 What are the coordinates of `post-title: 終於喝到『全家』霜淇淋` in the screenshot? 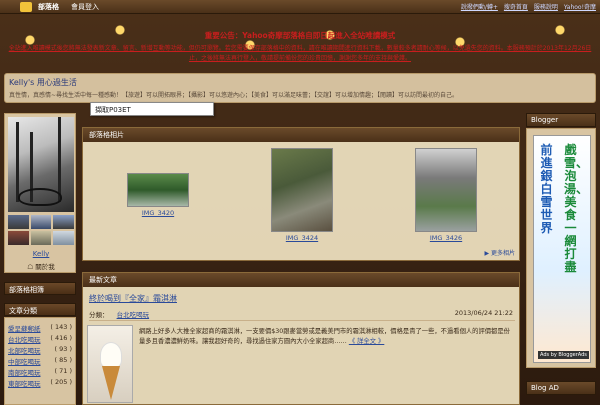 It's located at (133, 298).